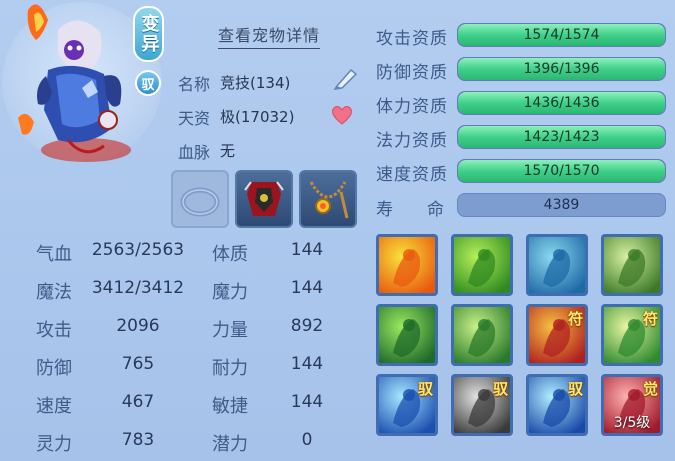  I want to click on name-label: 名称, so click(194, 84).